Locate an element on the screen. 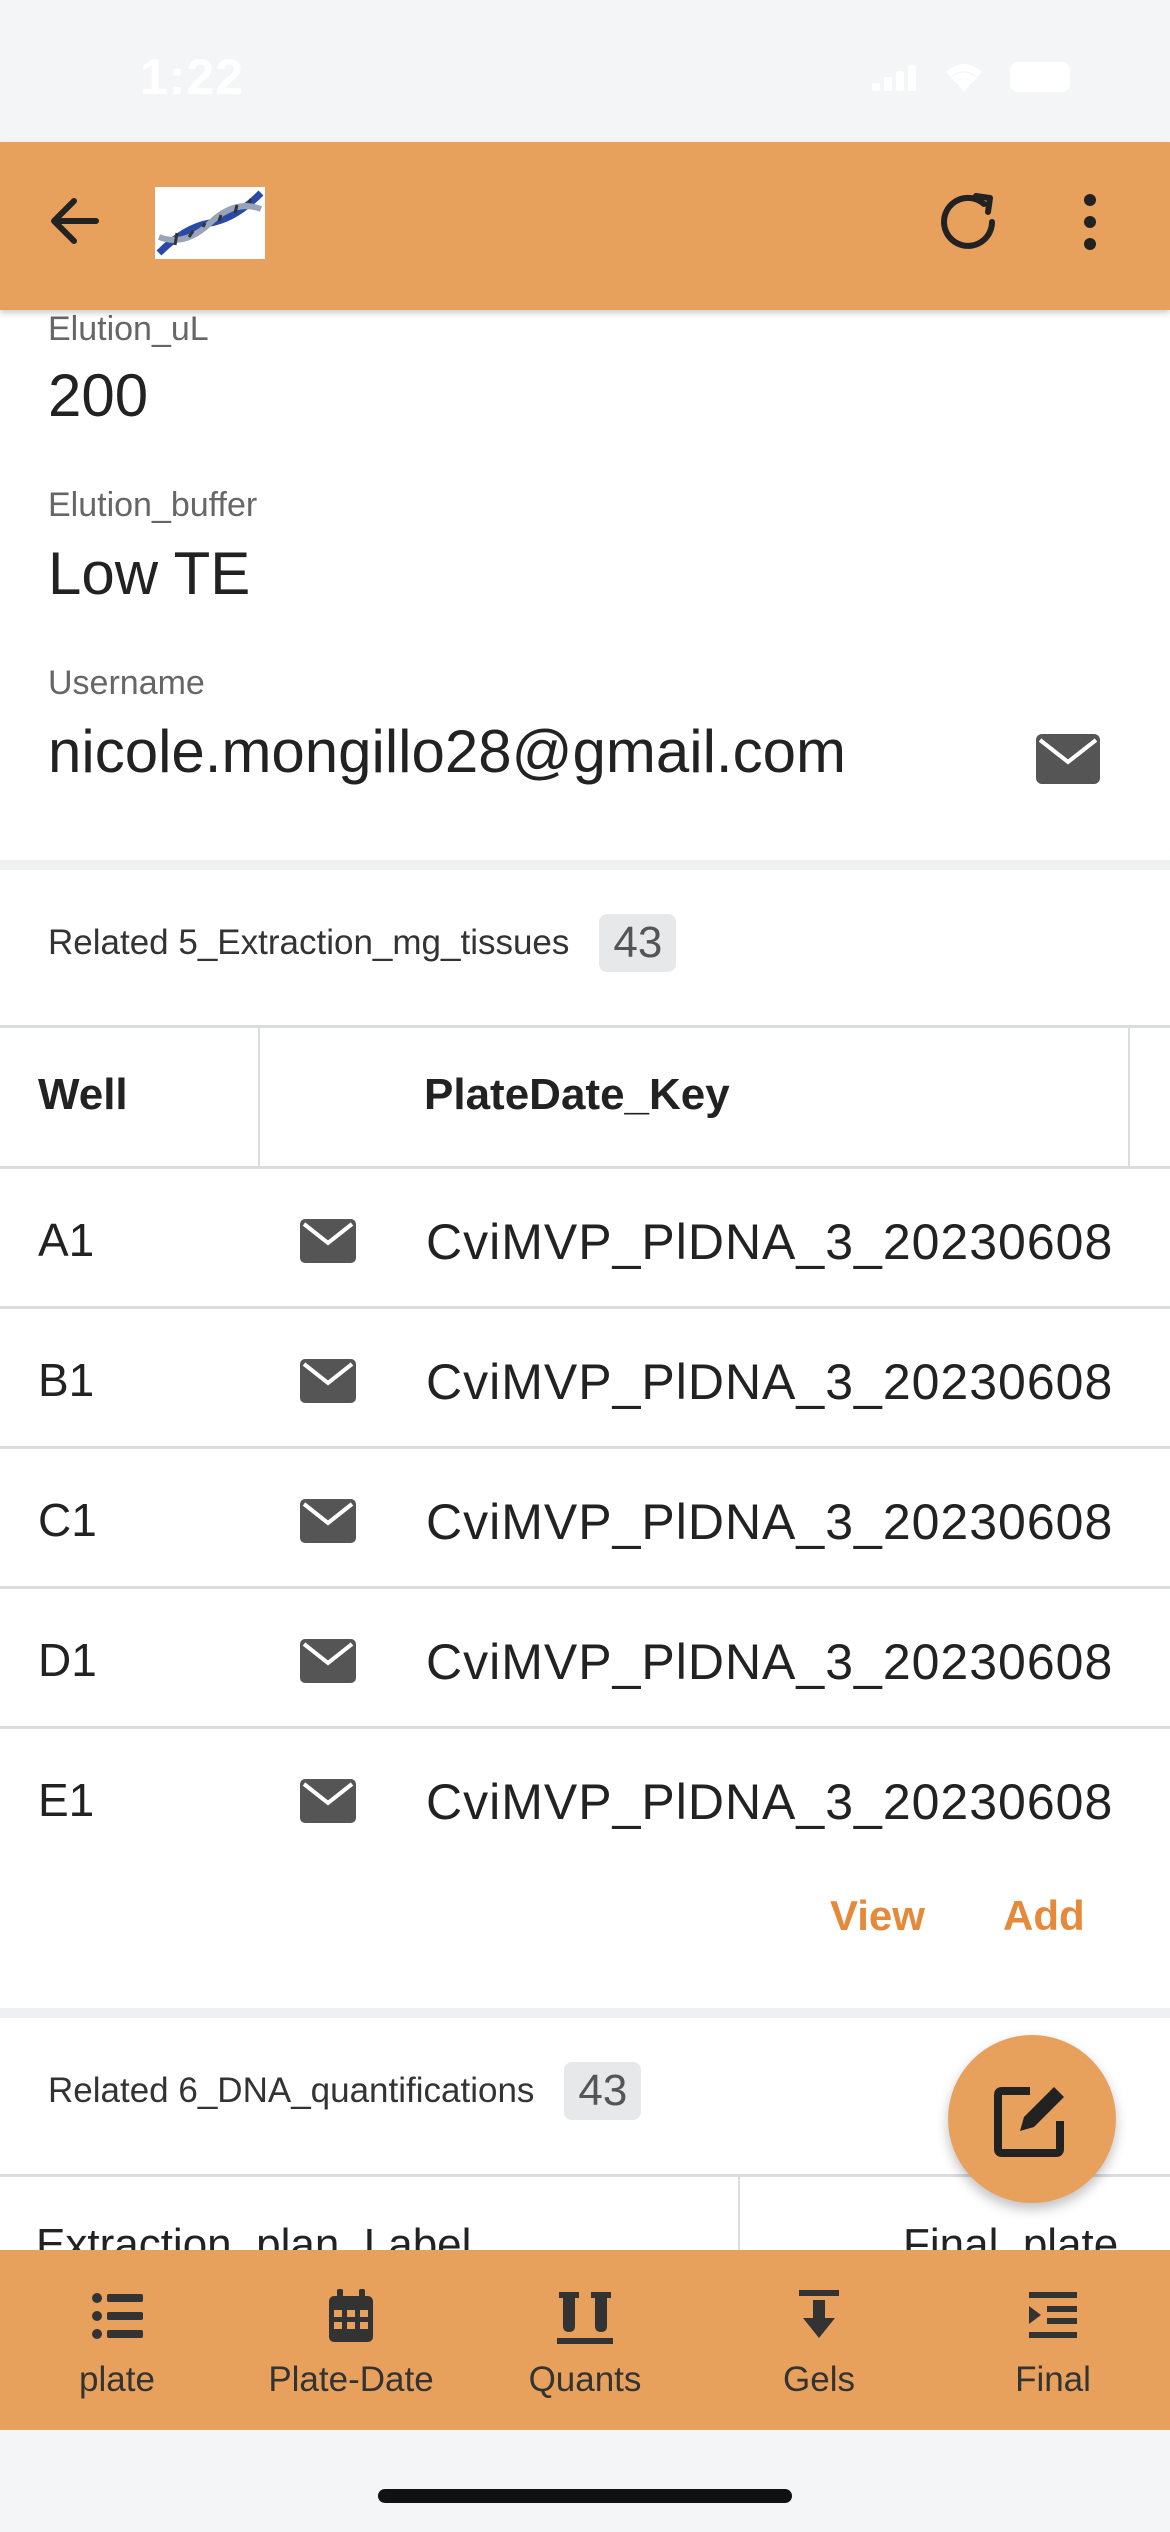 Image resolution: width=1170 pixels, height=2532 pixels. app-logo is located at coordinates (210, 223).